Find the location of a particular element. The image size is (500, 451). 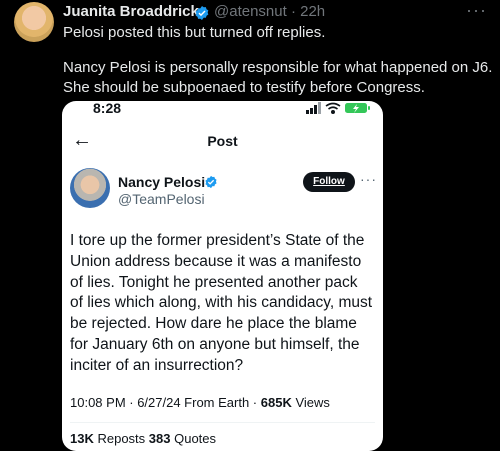

more-options-icon: ··· is located at coordinates (476, 10).